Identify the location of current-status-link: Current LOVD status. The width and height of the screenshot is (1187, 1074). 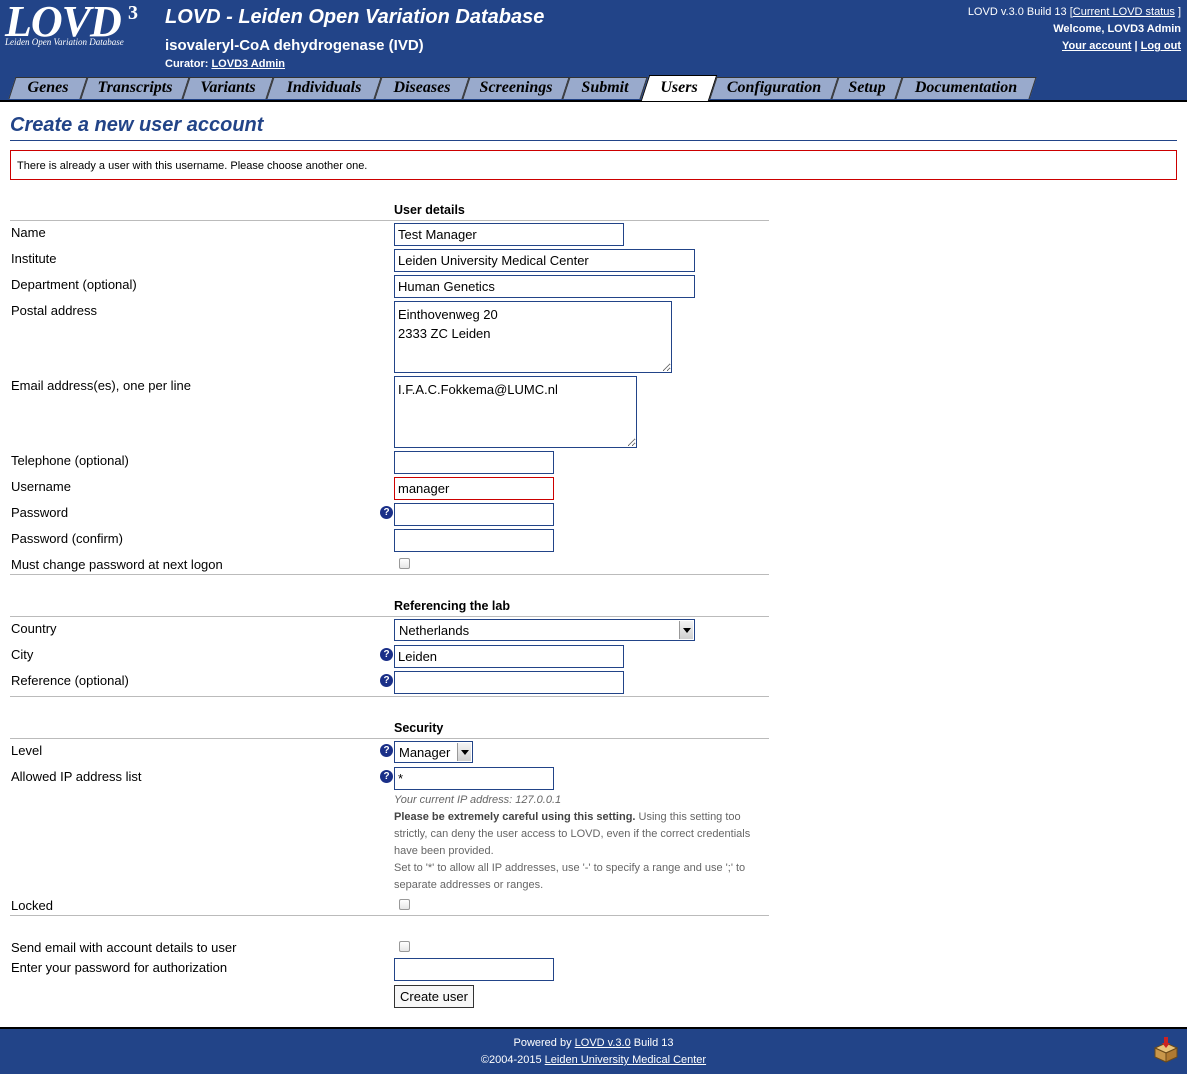
(1124, 12).